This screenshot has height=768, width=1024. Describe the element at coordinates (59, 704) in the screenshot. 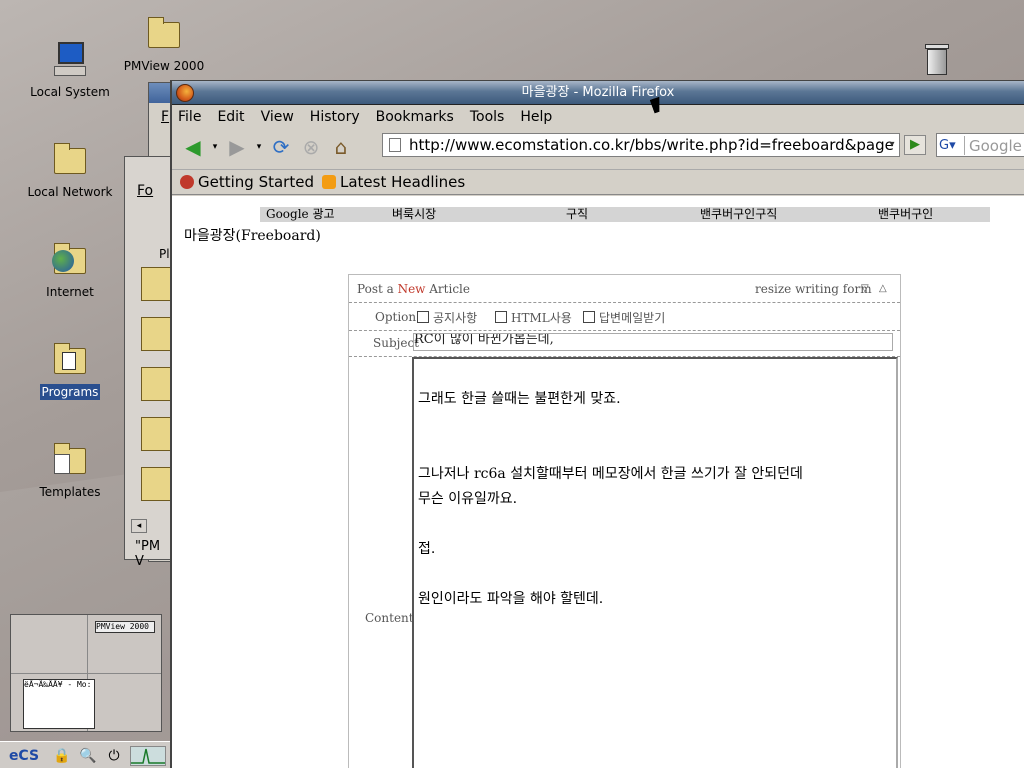

I see `pager-bottom-left-window: ëÃ¬Ã‰Ã­Ã¥ - Mo:` at that location.